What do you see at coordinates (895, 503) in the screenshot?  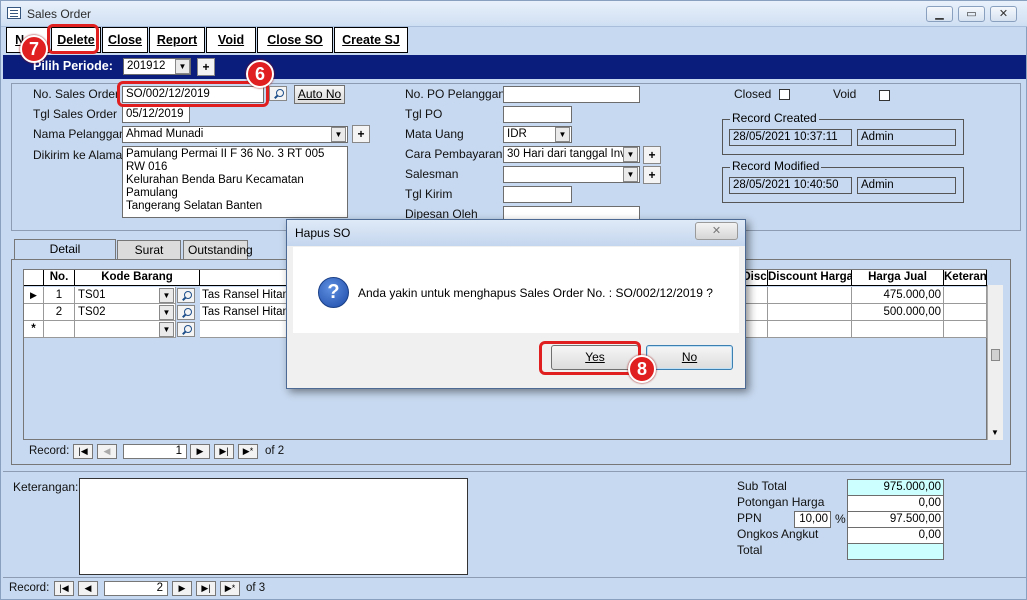 I see `potongan-field: 0,00` at bounding box center [895, 503].